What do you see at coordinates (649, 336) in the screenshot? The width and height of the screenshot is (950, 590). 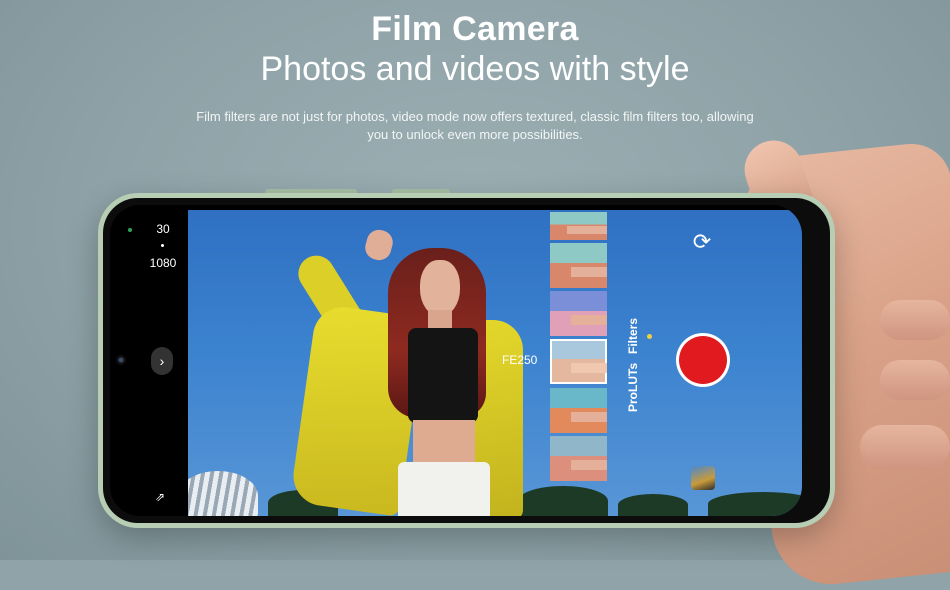 I see `active-tab-indicator` at bounding box center [649, 336].